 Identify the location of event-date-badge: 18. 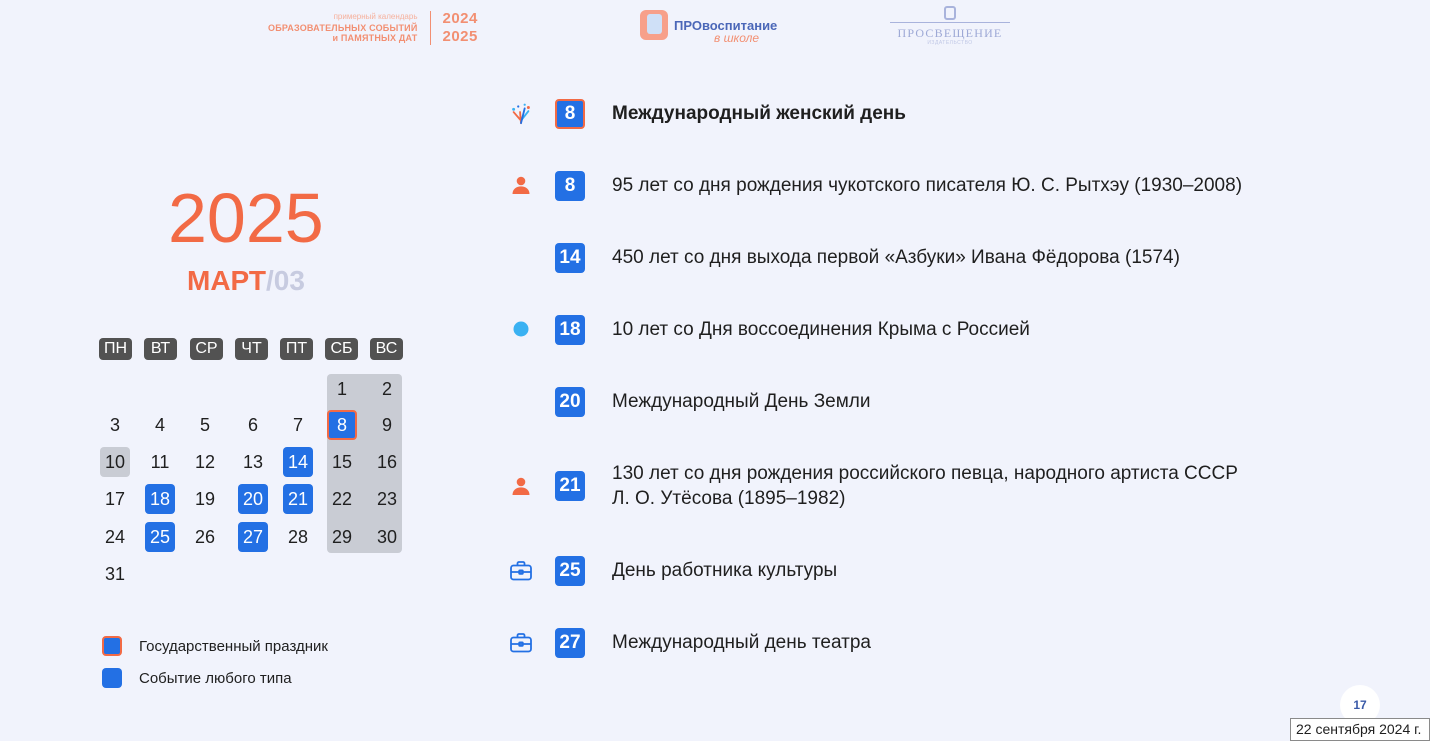
(570, 330).